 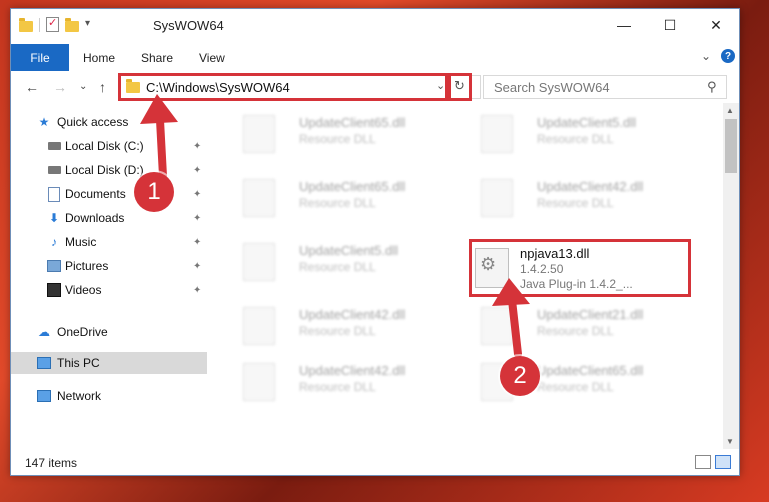 I want to click on minimize-button: —, so click(x=624, y=25).